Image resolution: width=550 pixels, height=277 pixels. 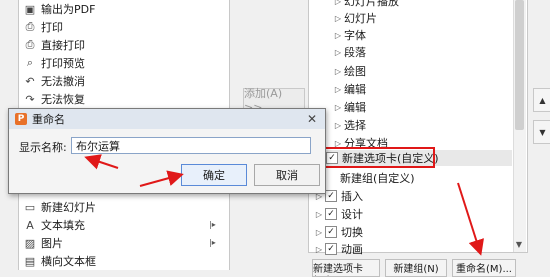 What do you see at coordinates (101, 162) in the screenshot?
I see `arrow-to-input` at bounding box center [101, 162].